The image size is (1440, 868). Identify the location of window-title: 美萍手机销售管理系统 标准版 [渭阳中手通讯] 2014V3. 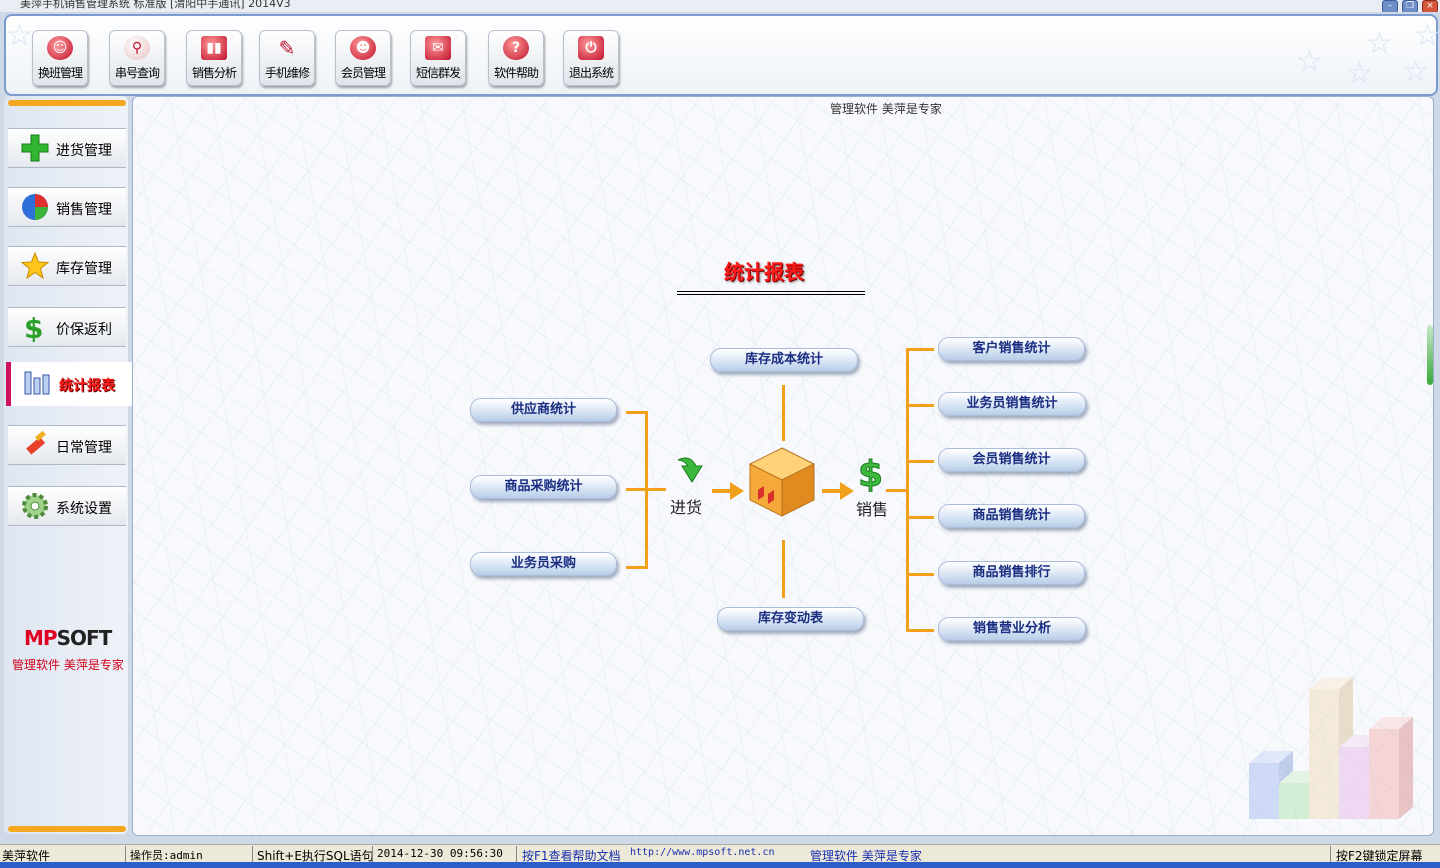
(155, 5).